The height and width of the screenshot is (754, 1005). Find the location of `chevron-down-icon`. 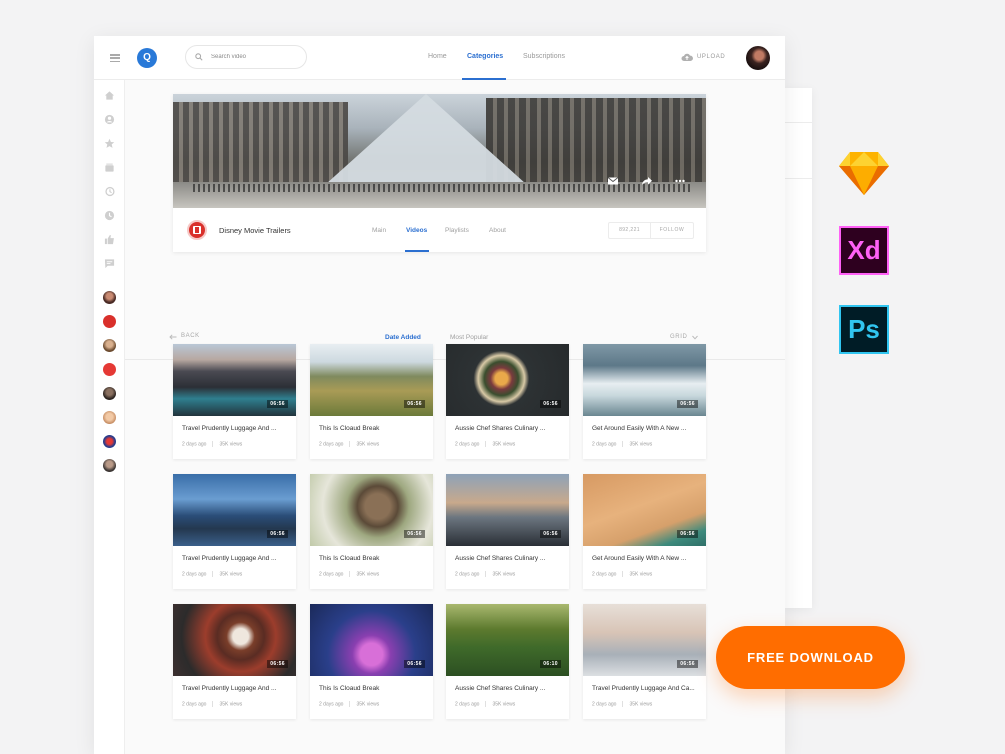

chevron-down-icon is located at coordinates (695, 337).